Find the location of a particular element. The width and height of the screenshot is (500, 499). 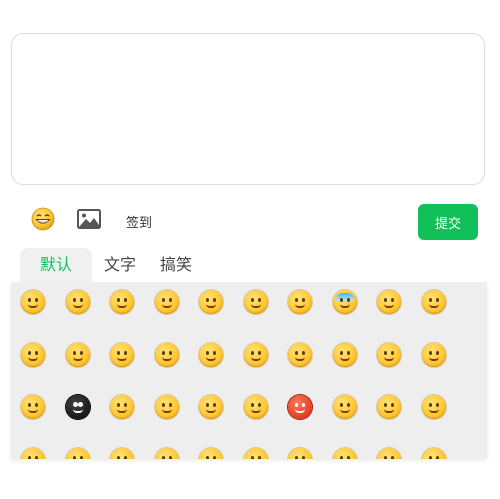

submit-button: 提交 is located at coordinates (448, 222).